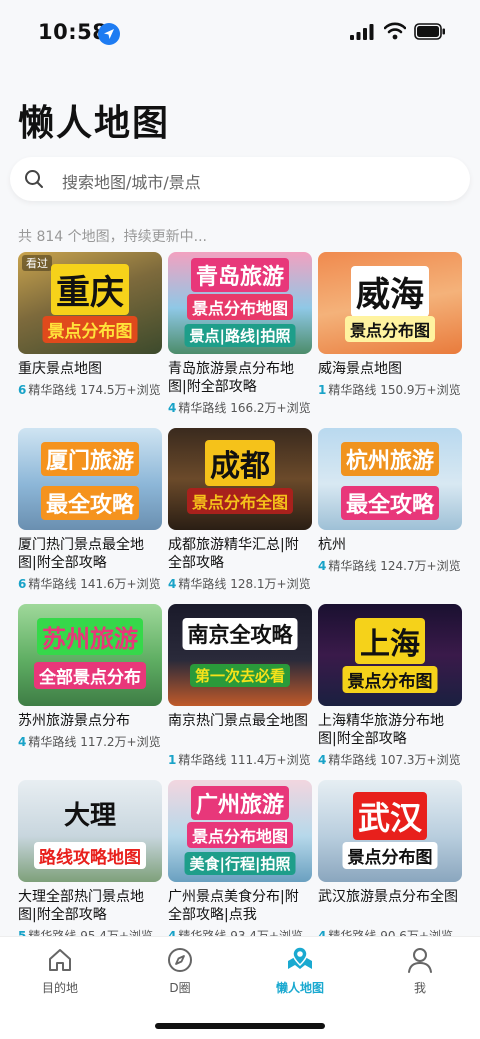 This screenshot has width=480, height=1039. I want to click on thumb-subtitle: 全部景点分布, so click(90, 675).